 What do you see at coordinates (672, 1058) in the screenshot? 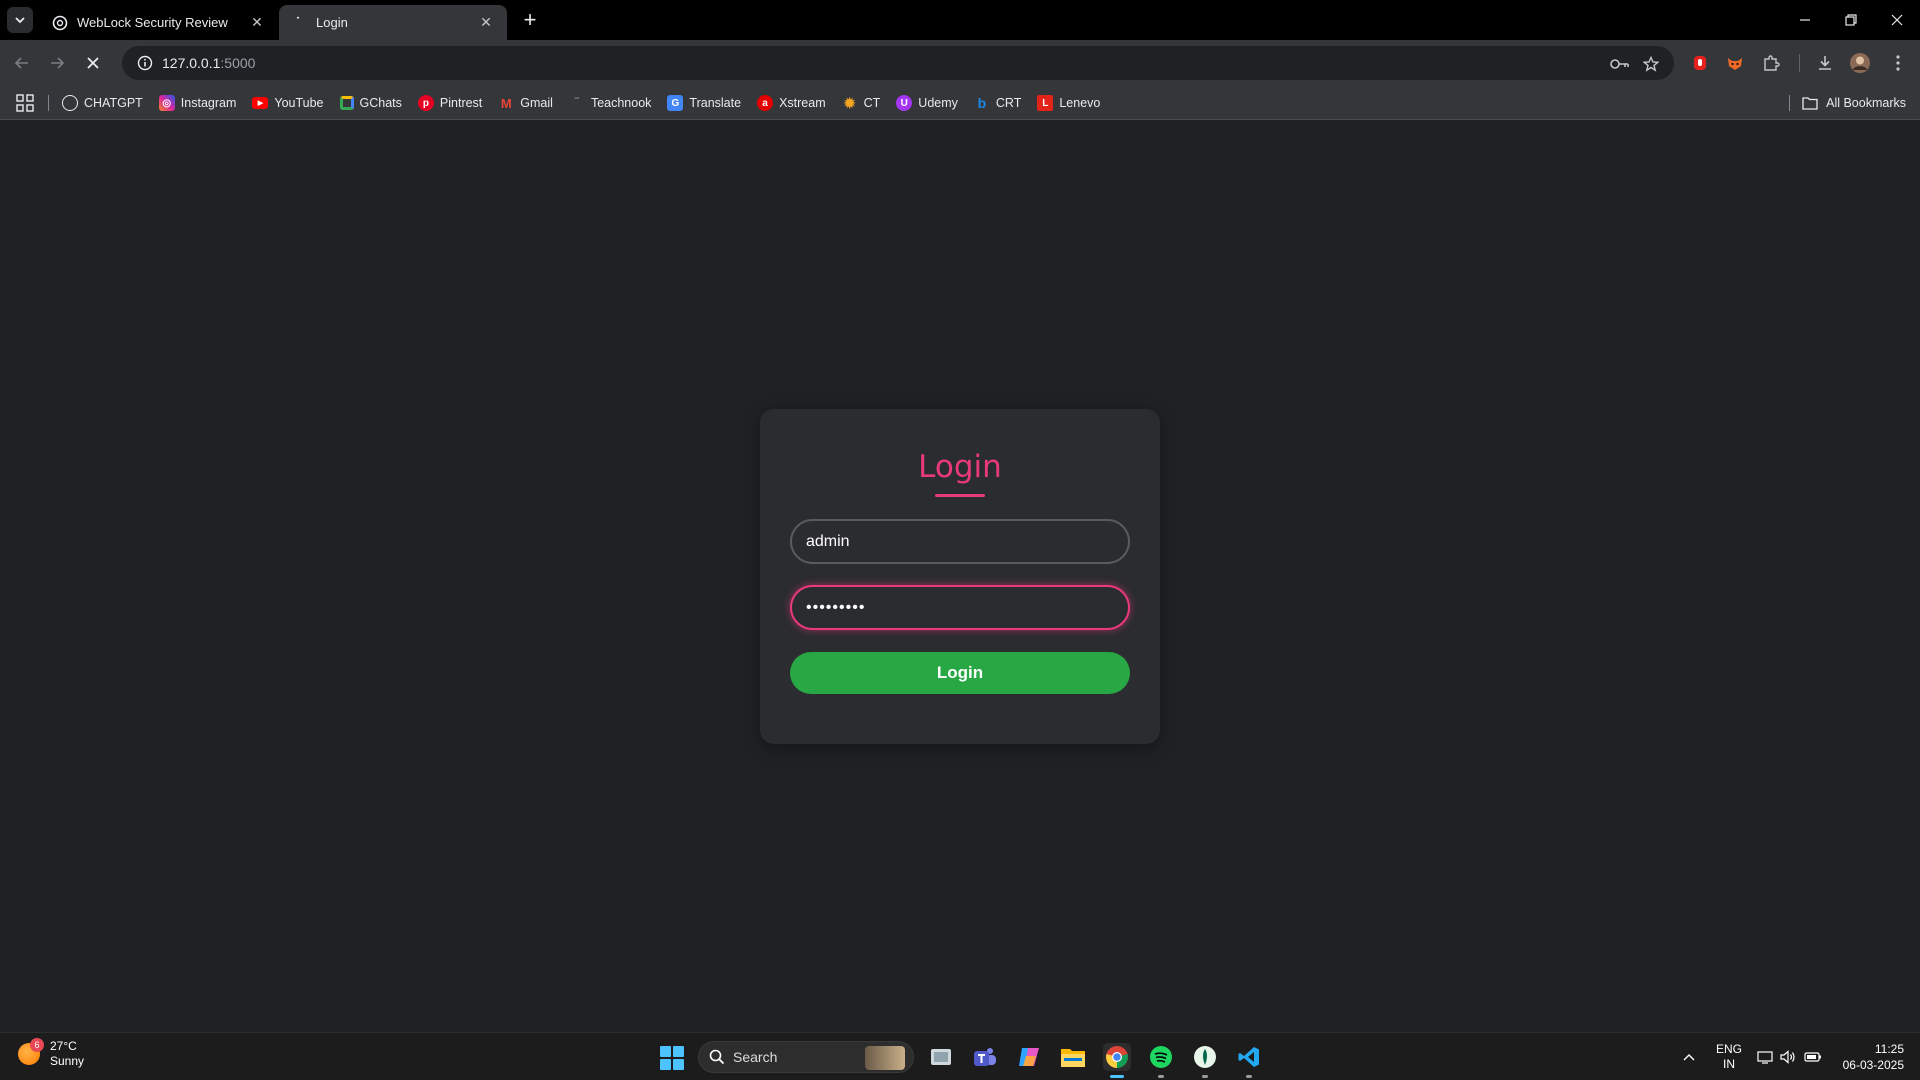
I see `windows-start-icon` at bounding box center [672, 1058].